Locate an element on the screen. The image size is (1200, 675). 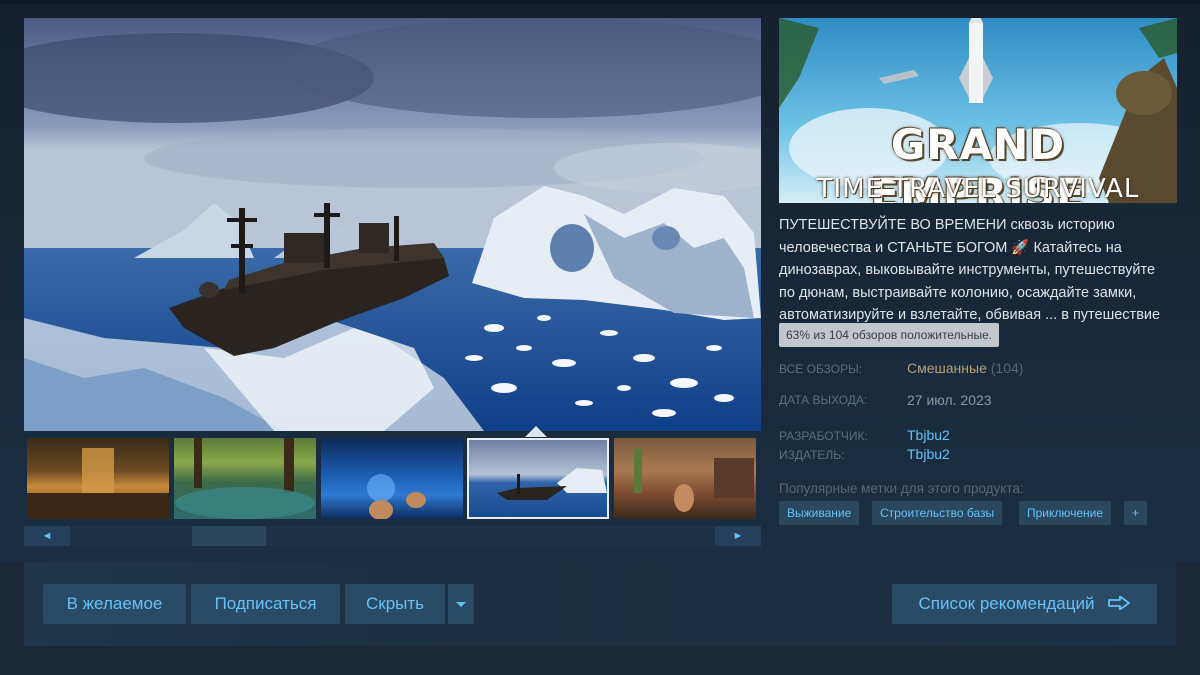
release-date-label: ДАТА ВЫХОДА: is located at coordinates (823, 400).